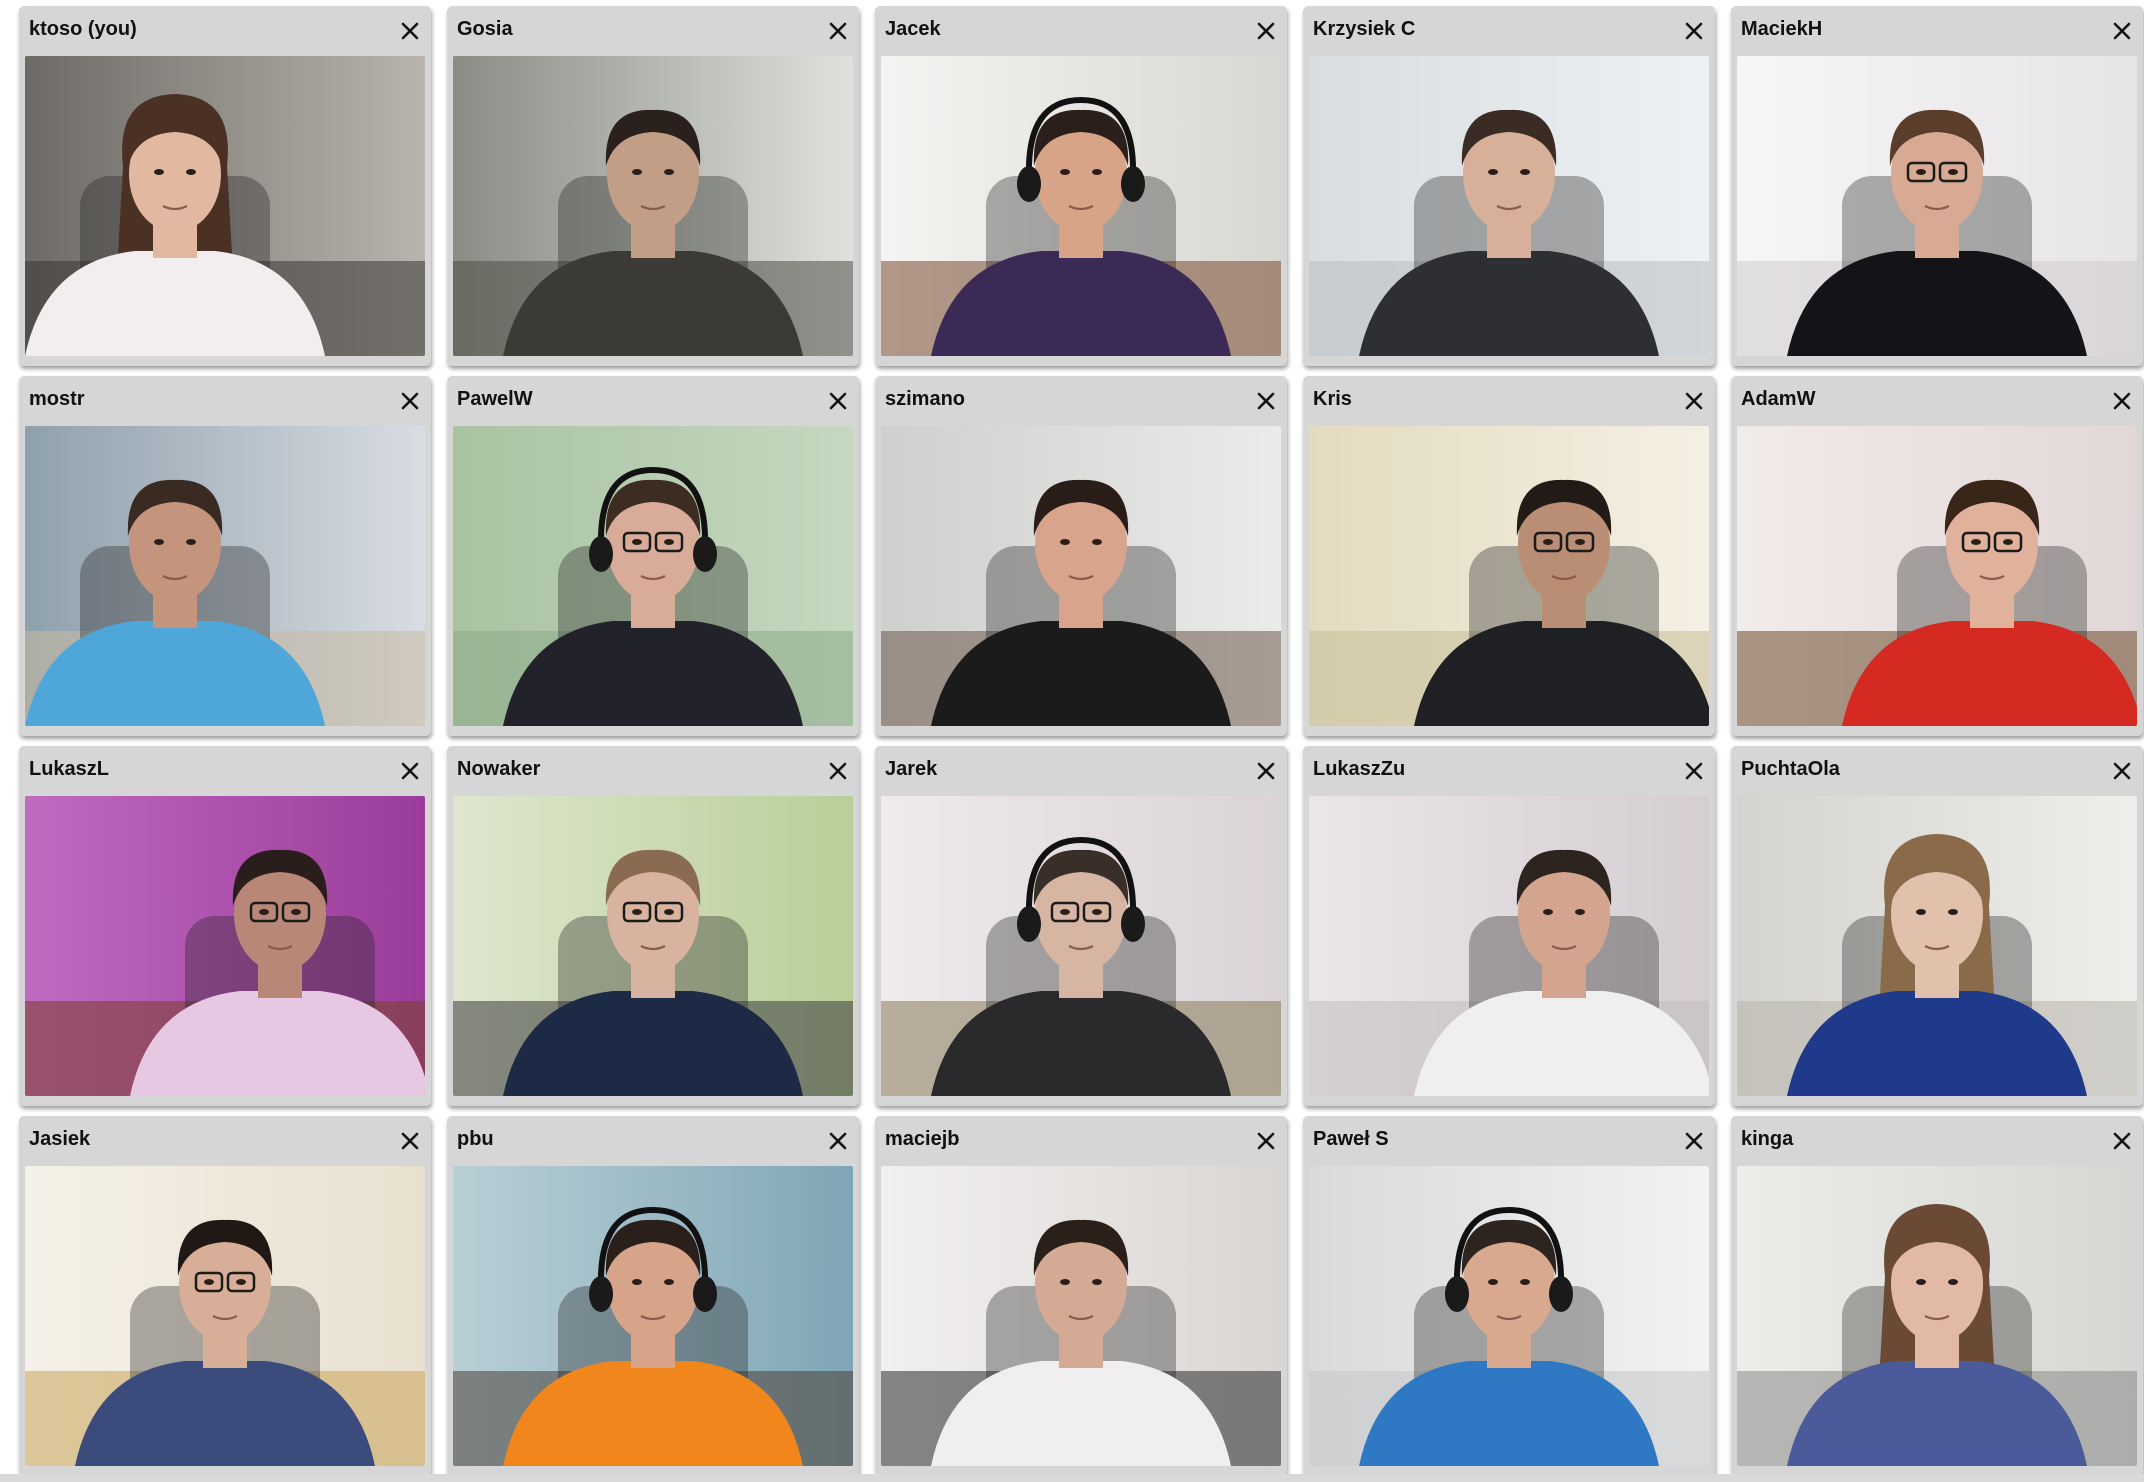 This screenshot has height=1482, width=2144. I want to click on participant-name: Krzysiek C, so click(1364, 29).